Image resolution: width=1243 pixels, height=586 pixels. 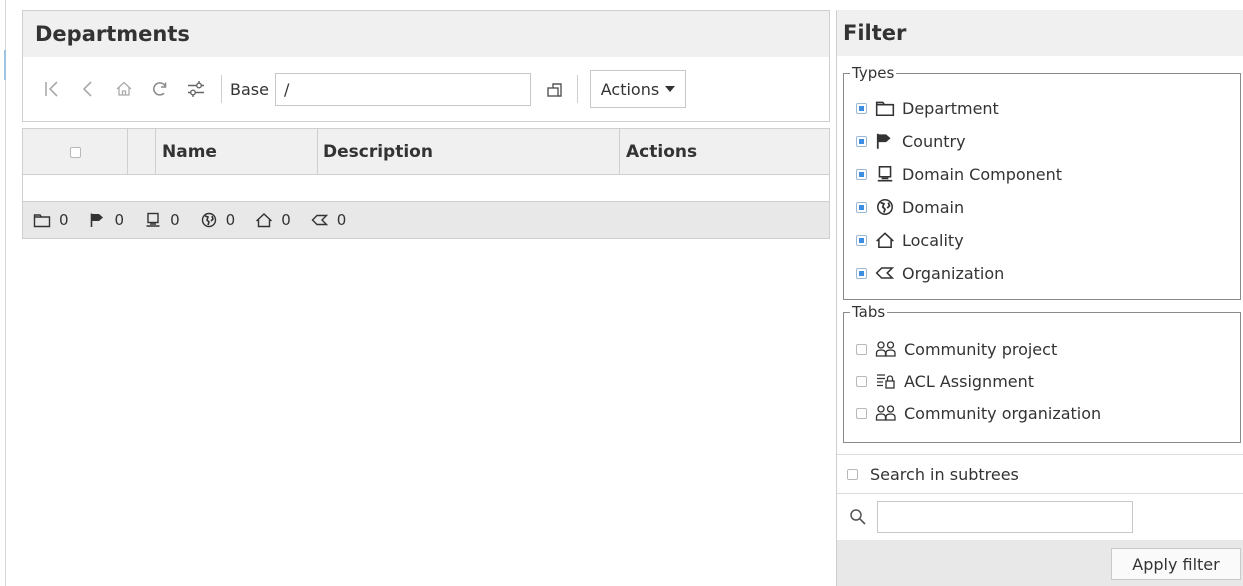 I want to click on base-input, so click(x=402, y=89).